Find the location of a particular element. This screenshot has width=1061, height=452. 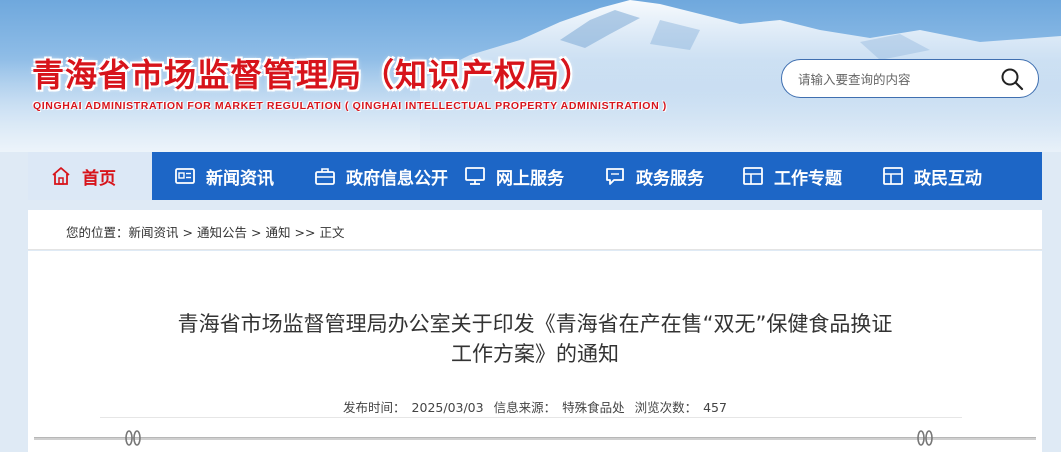

nav-label-interaction: 政民互动 is located at coordinates (948, 178).